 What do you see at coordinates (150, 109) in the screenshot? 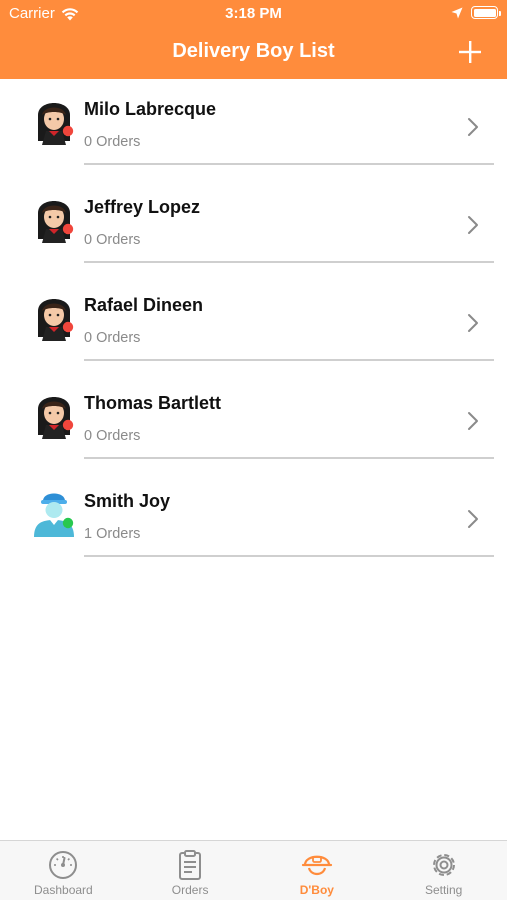
I see `delivery-boy-name: Milo Labrecque` at bounding box center [150, 109].